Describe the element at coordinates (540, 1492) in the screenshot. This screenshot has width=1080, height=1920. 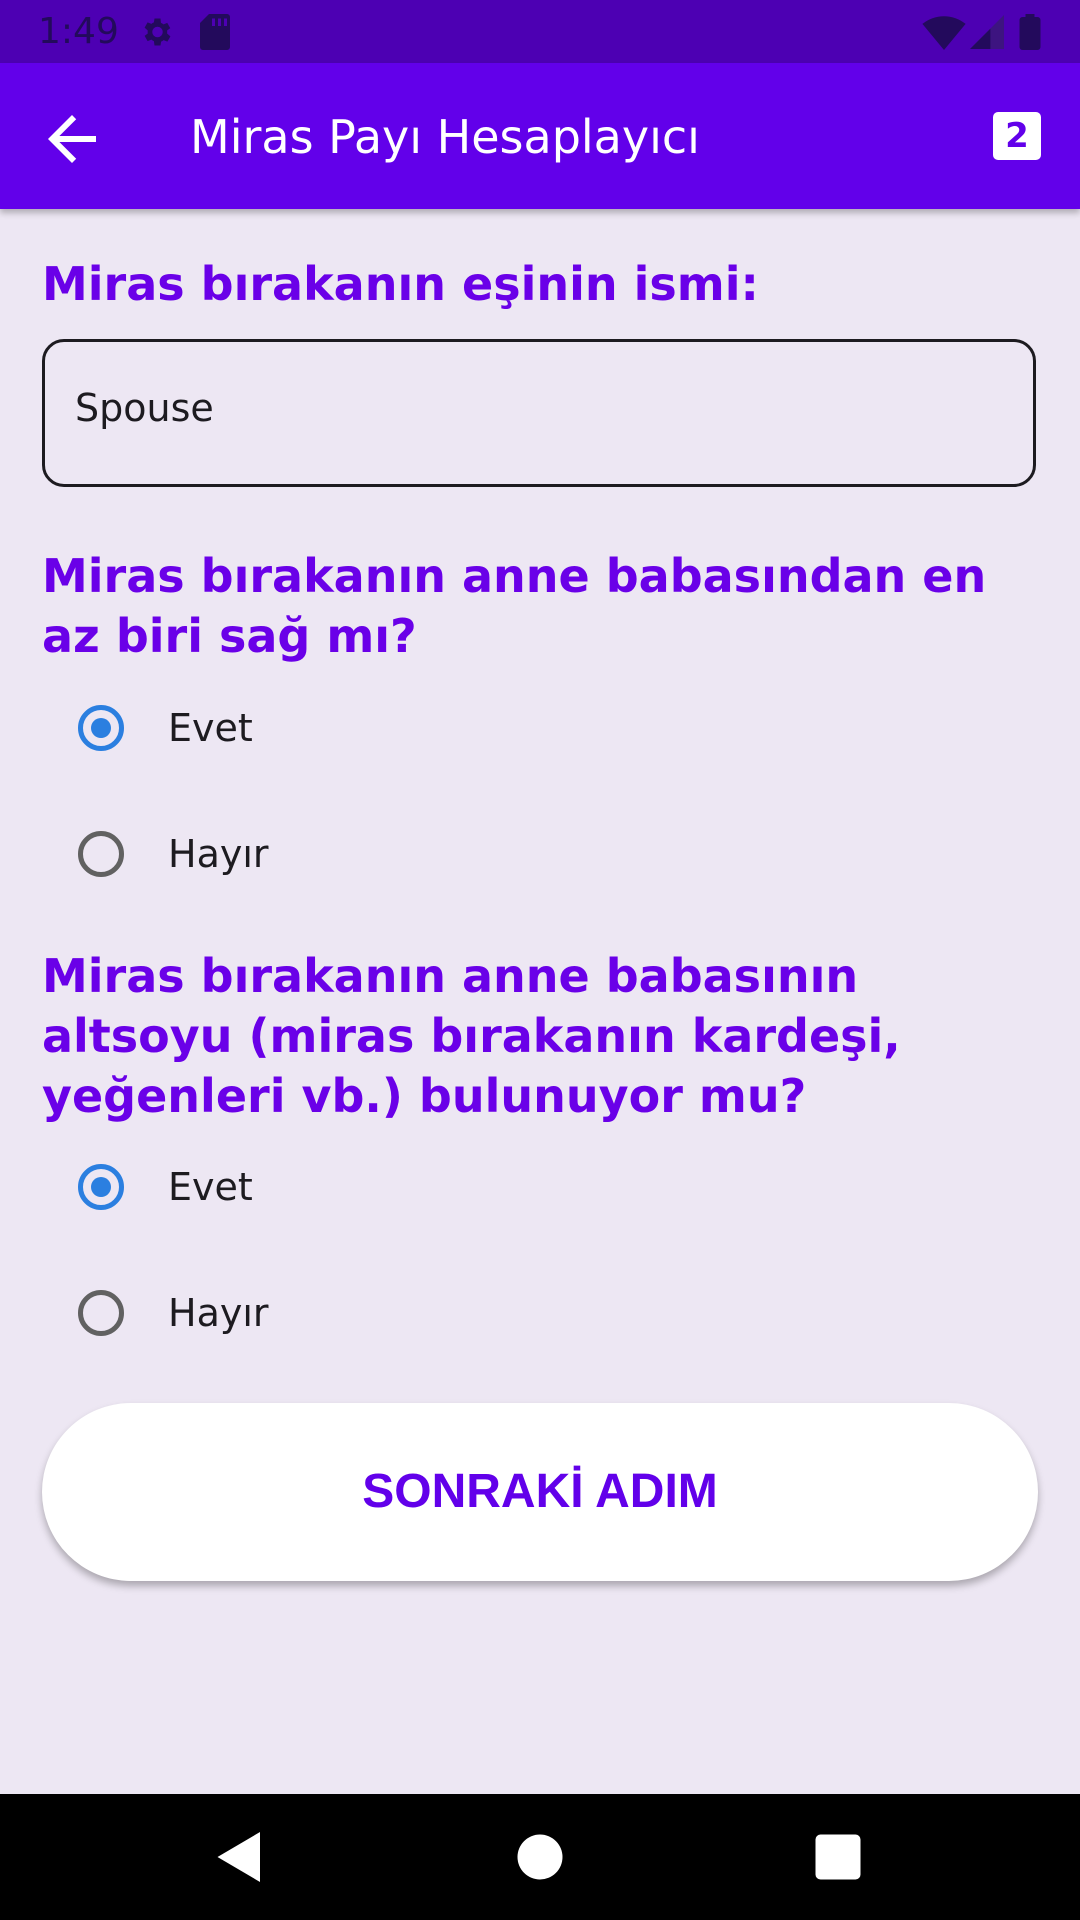
I see `next-step-button: SONRAKİ ADIM` at that location.